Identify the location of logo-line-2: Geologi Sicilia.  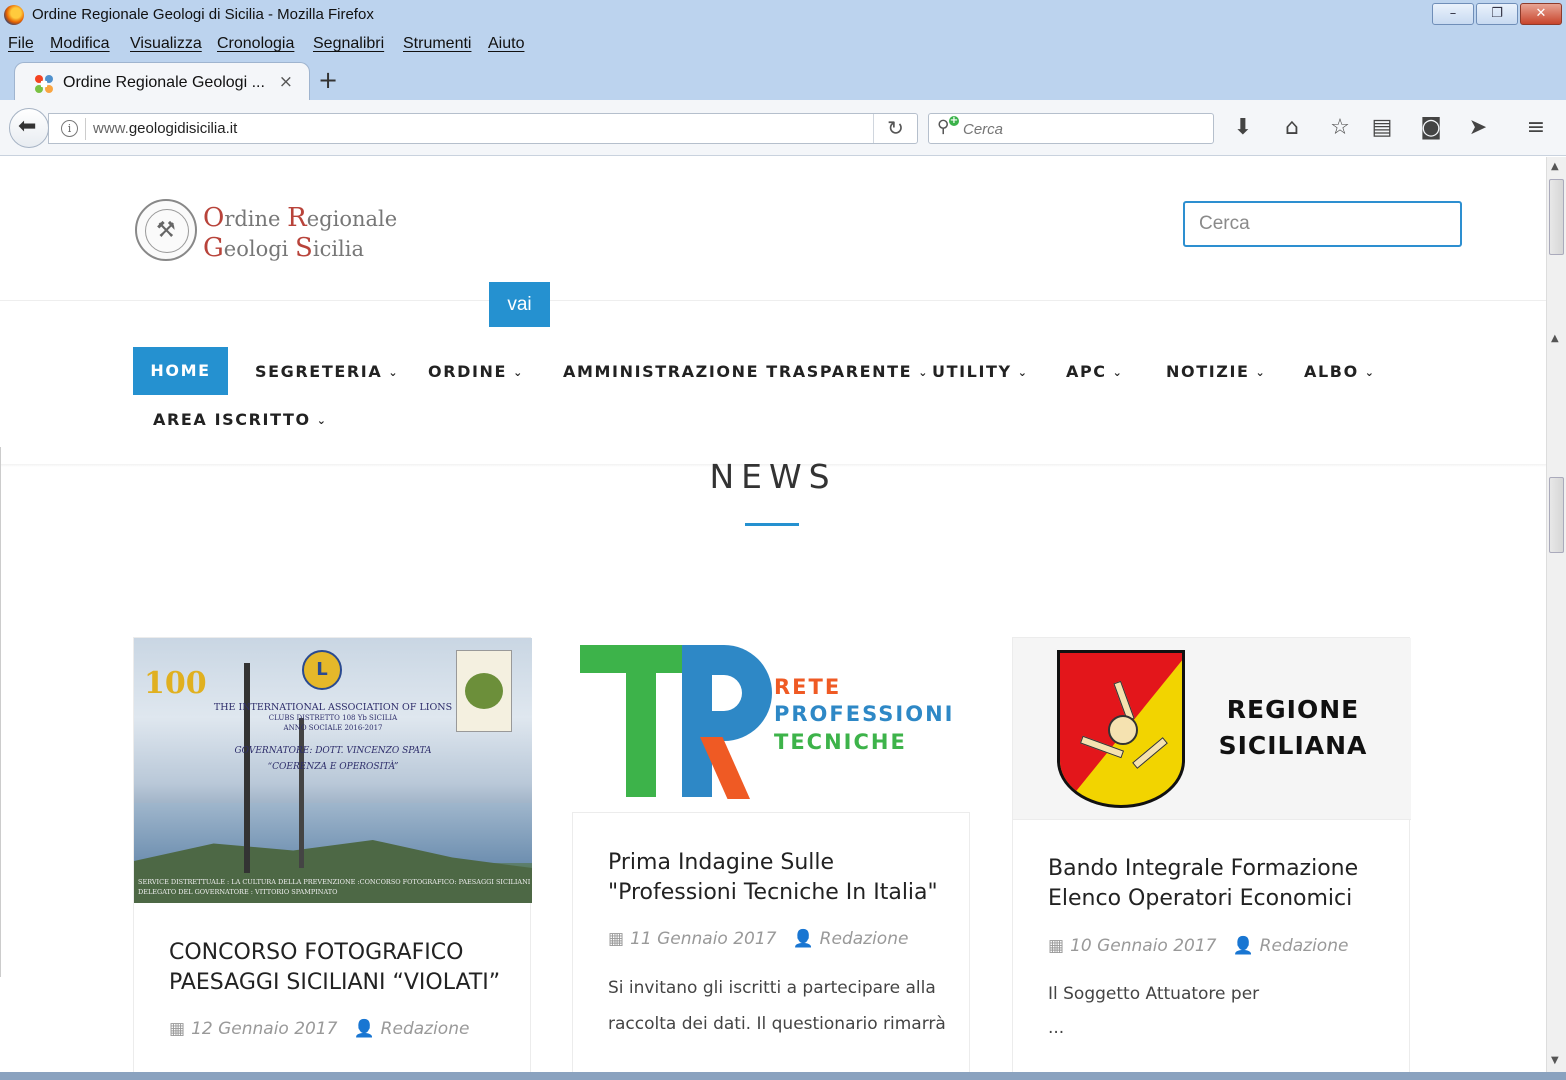
(284, 248).